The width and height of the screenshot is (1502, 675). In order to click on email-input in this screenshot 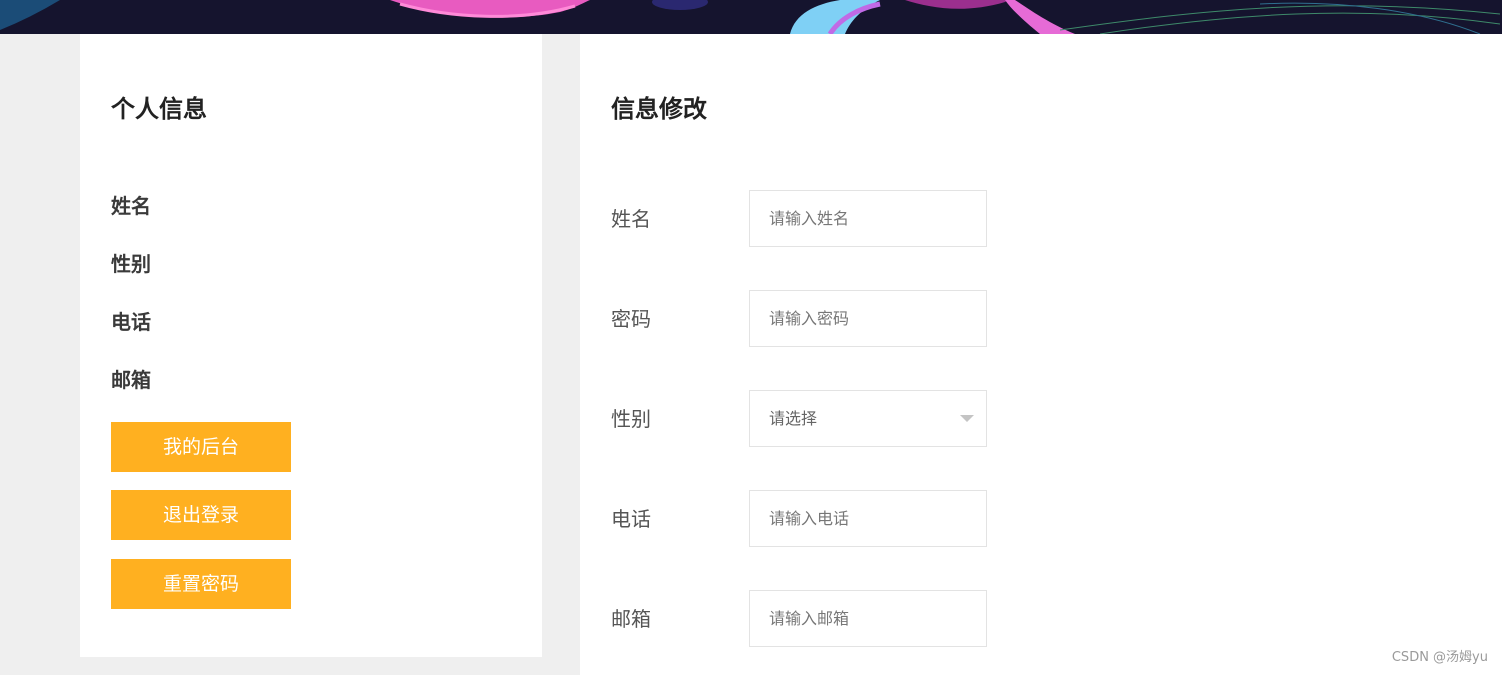, I will do `click(868, 618)`.